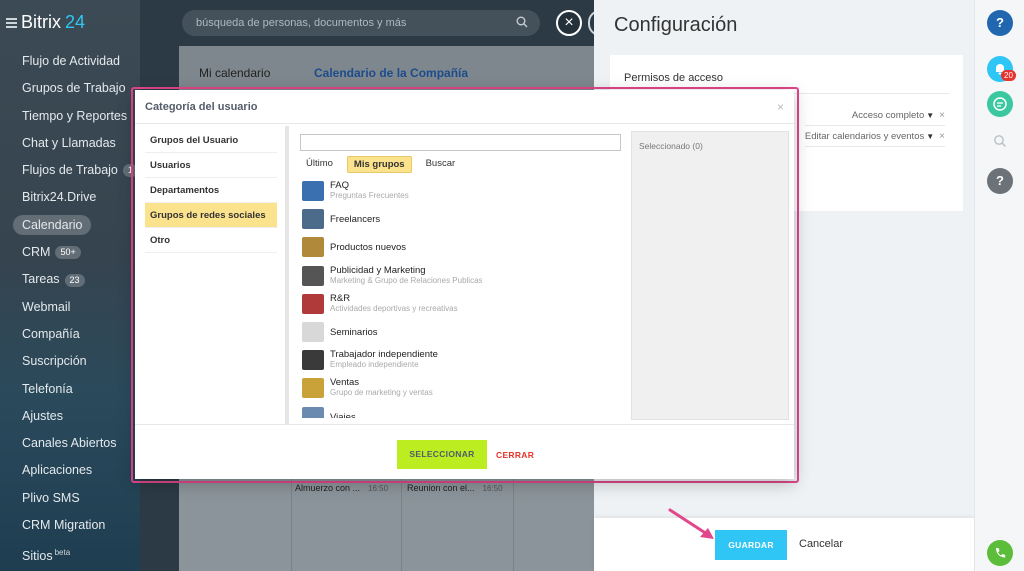 This screenshot has height=571, width=1024. I want to click on global-search-input: búsqueda de personas, documentos y más, so click(361, 23).